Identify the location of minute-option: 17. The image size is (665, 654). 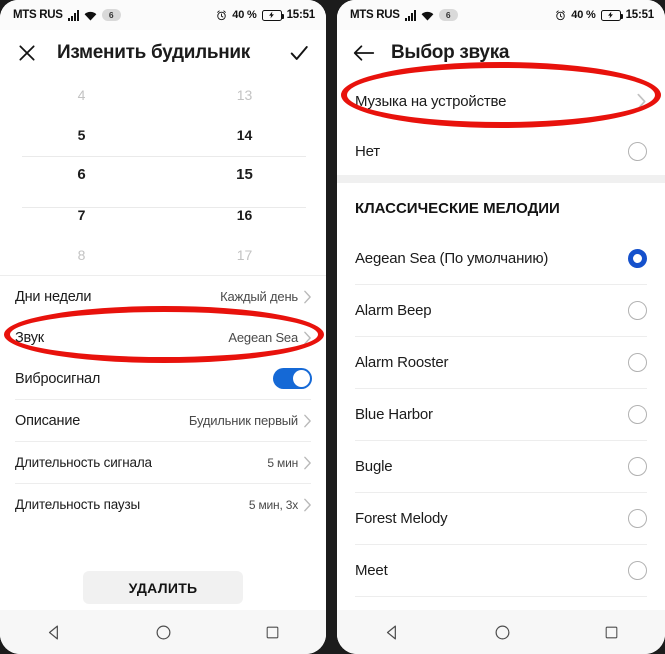
(245, 255).